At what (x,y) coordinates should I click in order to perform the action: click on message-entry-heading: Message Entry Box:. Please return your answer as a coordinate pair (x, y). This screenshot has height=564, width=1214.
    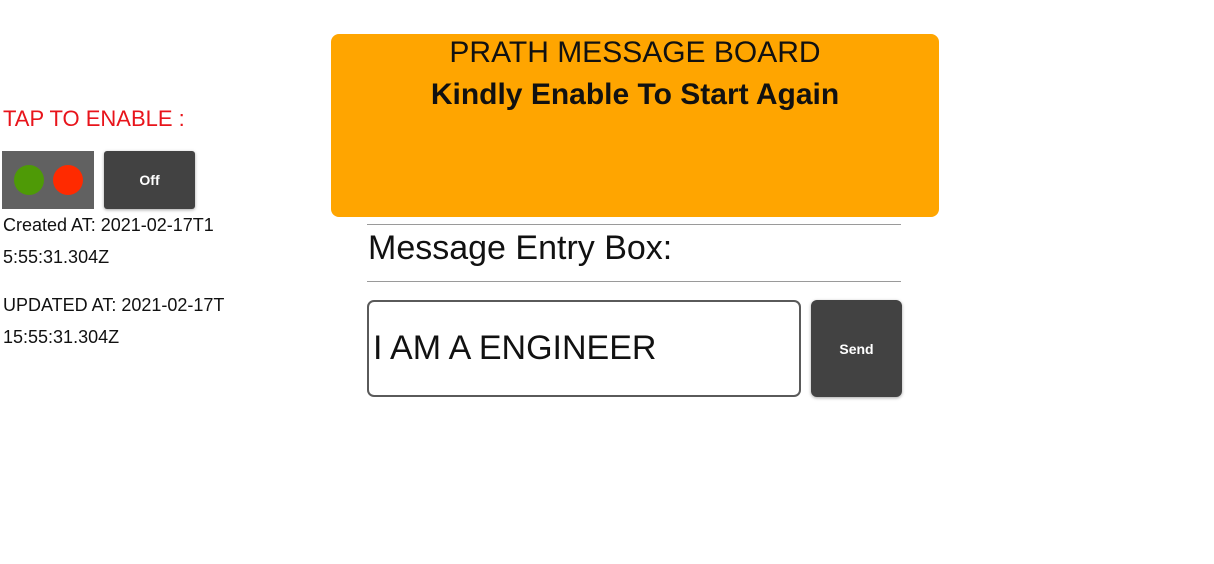
    Looking at the image, I should click on (520, 248).